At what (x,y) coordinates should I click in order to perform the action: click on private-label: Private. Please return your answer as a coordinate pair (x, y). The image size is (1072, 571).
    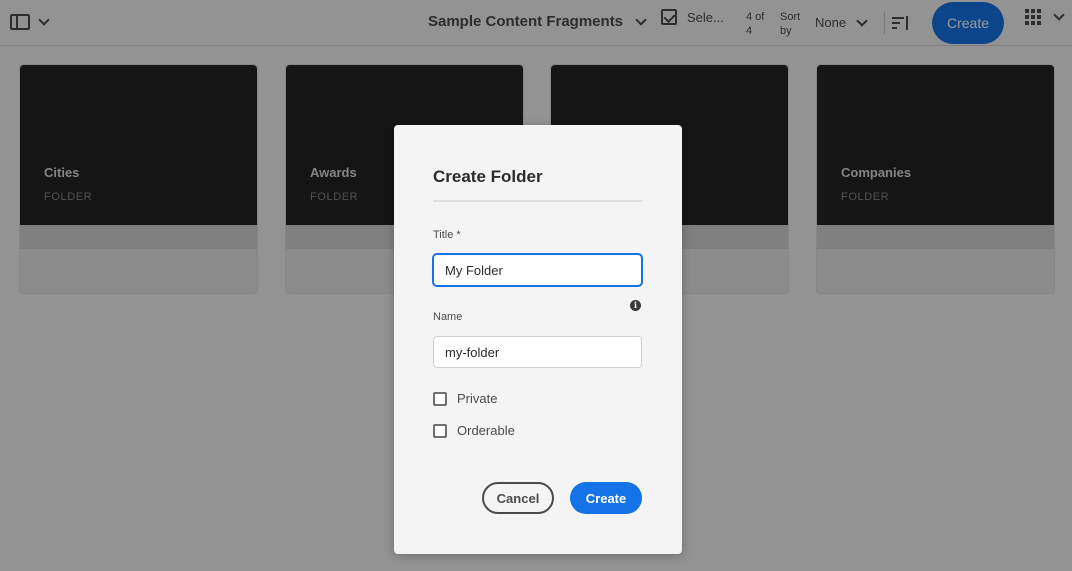
    Looking at the image, I should click on (477, 398).